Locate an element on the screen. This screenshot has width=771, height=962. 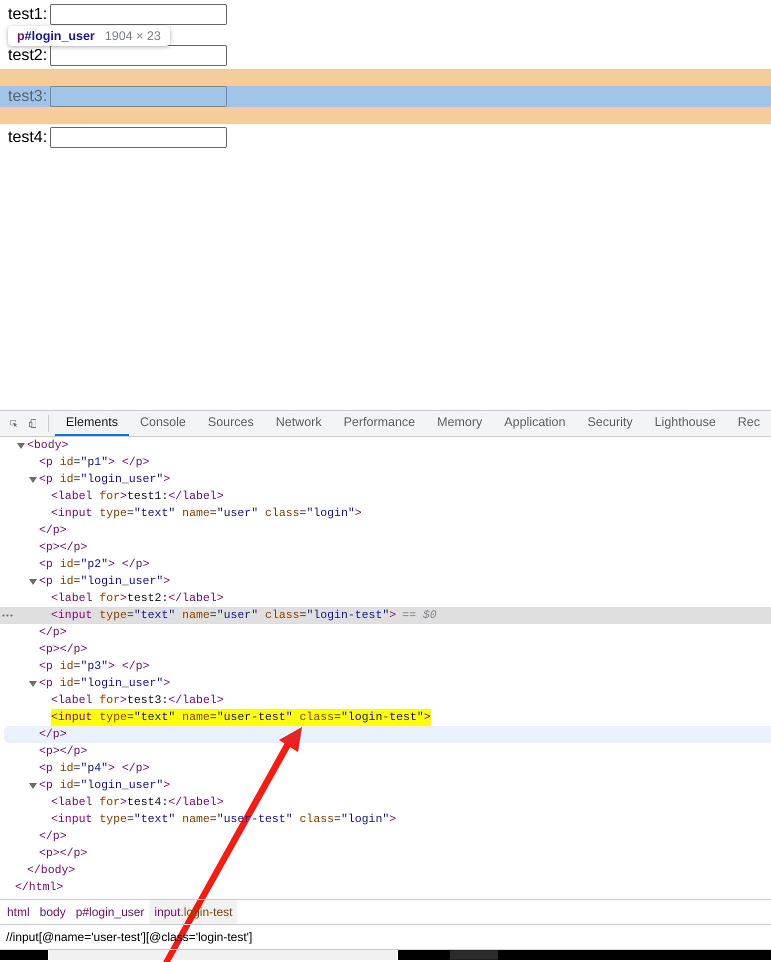
console-reference: == $0 is located at coordinates (419, 616).